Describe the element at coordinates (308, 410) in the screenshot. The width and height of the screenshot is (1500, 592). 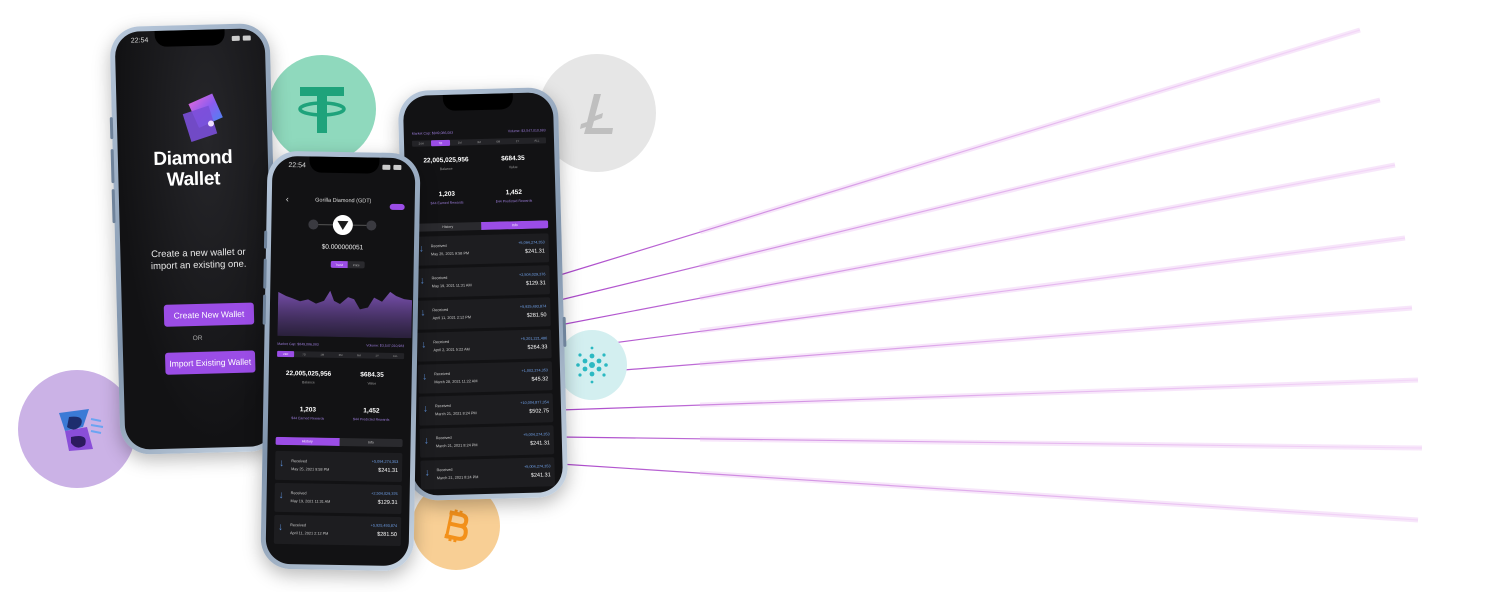
I see `earned-value: 1,203` at that location.